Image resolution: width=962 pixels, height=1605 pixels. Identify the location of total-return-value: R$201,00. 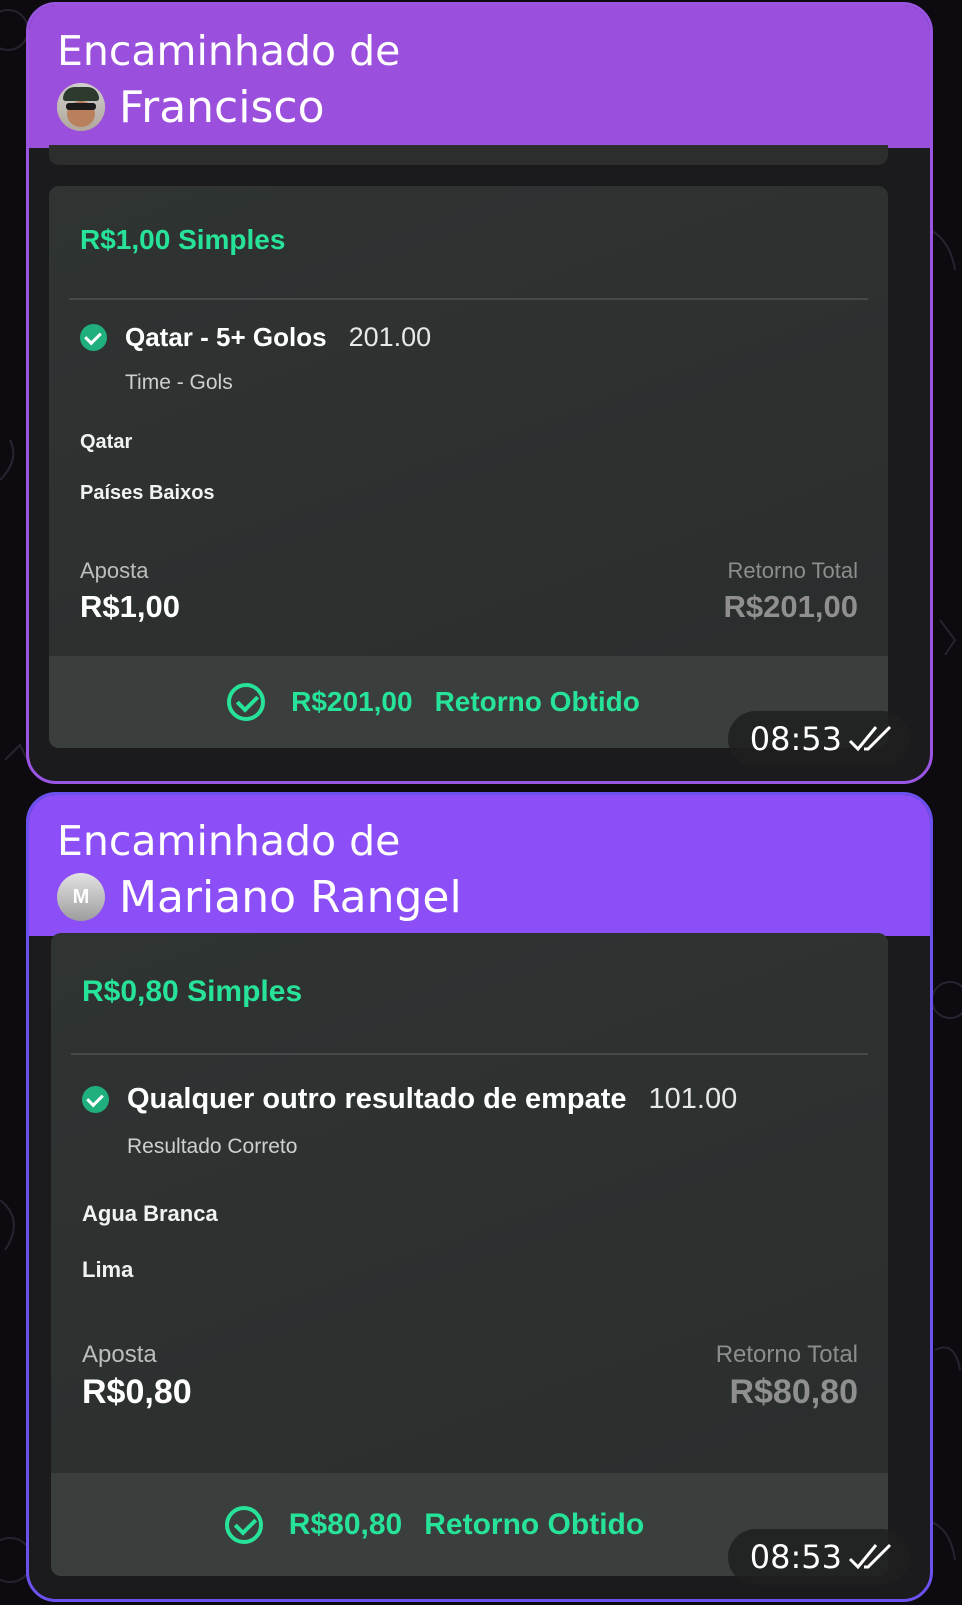
(790, 606).